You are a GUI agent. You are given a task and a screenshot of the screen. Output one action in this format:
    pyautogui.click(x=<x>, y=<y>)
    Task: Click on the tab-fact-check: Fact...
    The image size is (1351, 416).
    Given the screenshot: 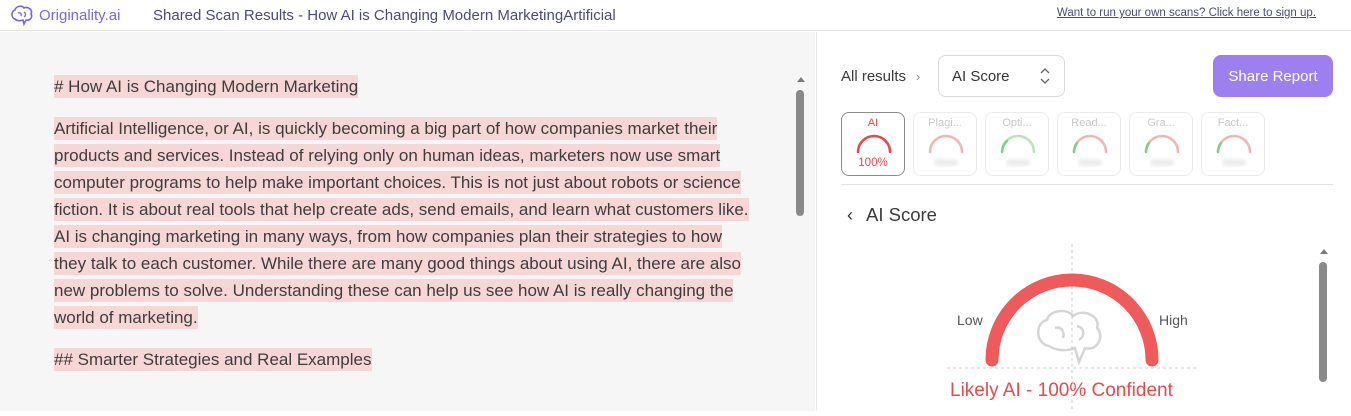 What is the action you would take?
    pyautogui.click(x=1233, y=144)
    